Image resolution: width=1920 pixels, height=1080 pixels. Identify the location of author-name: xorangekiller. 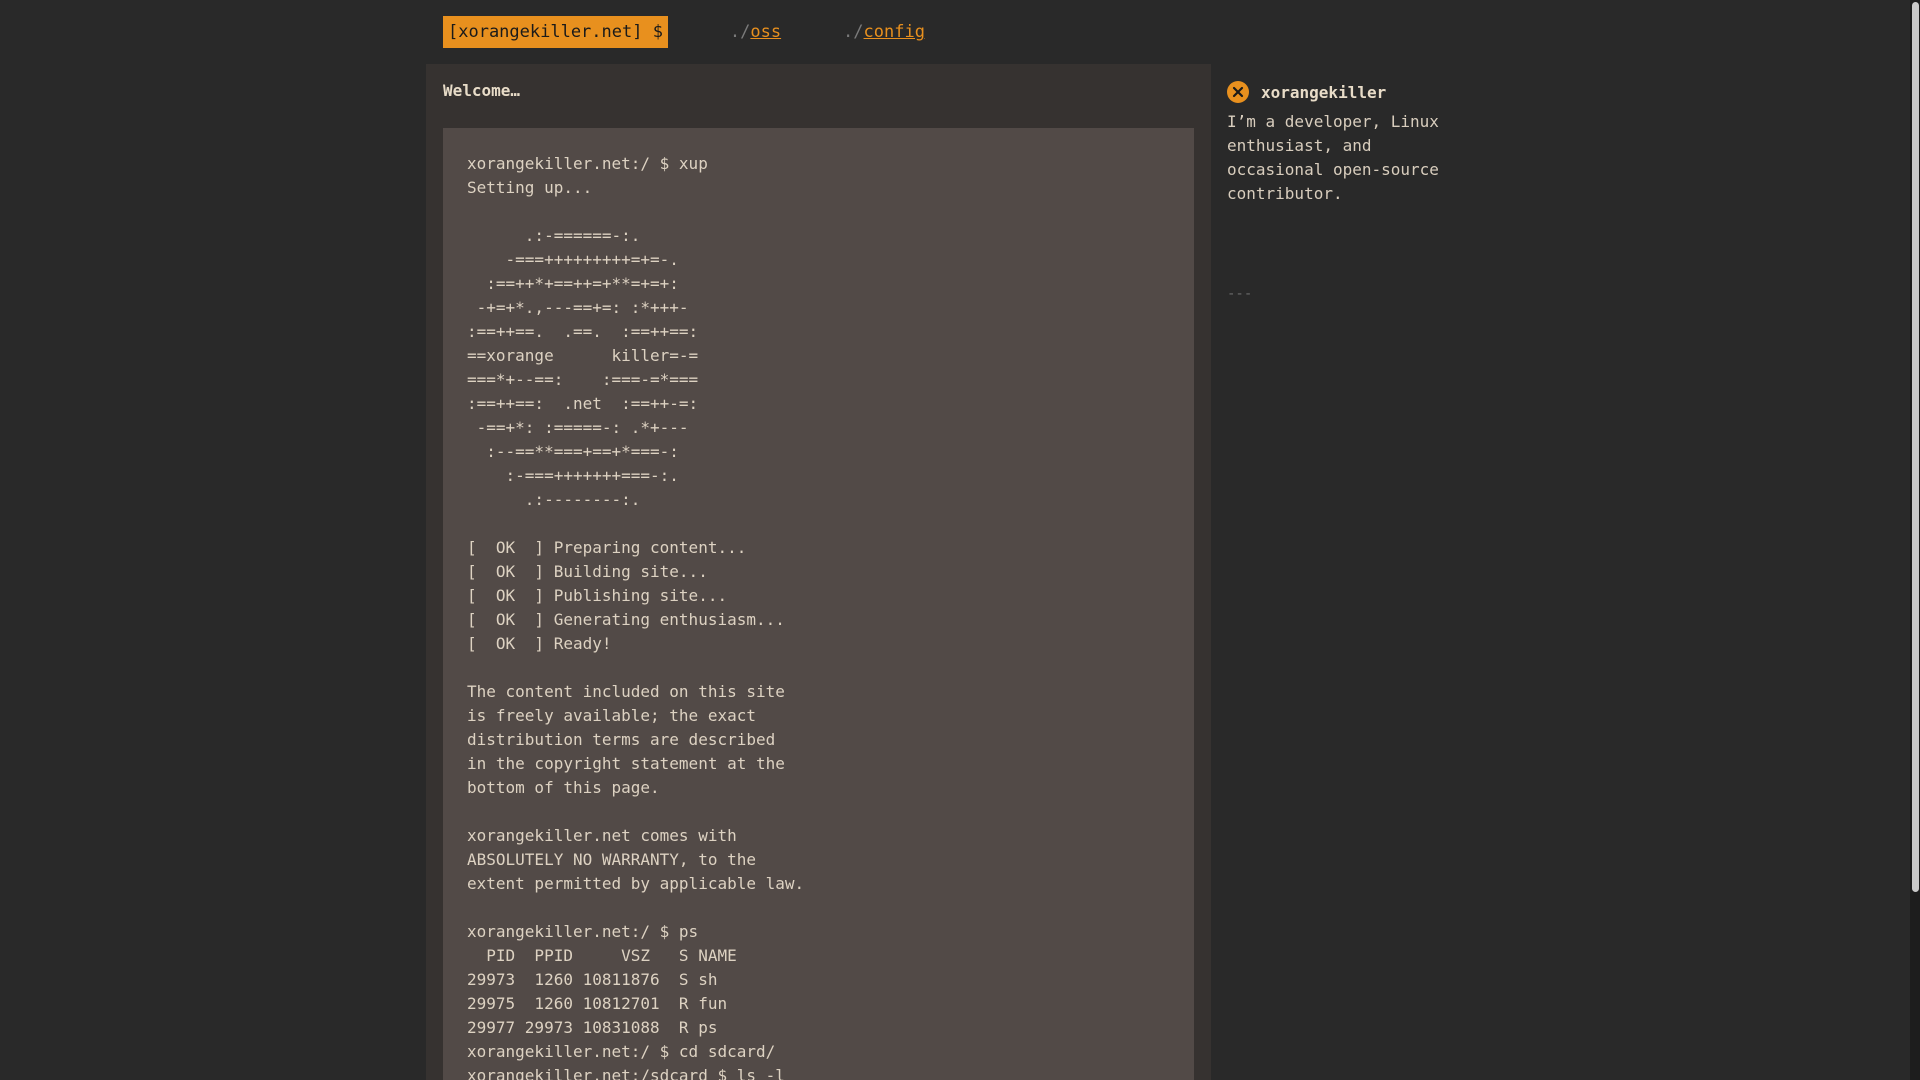
(1324, 92).